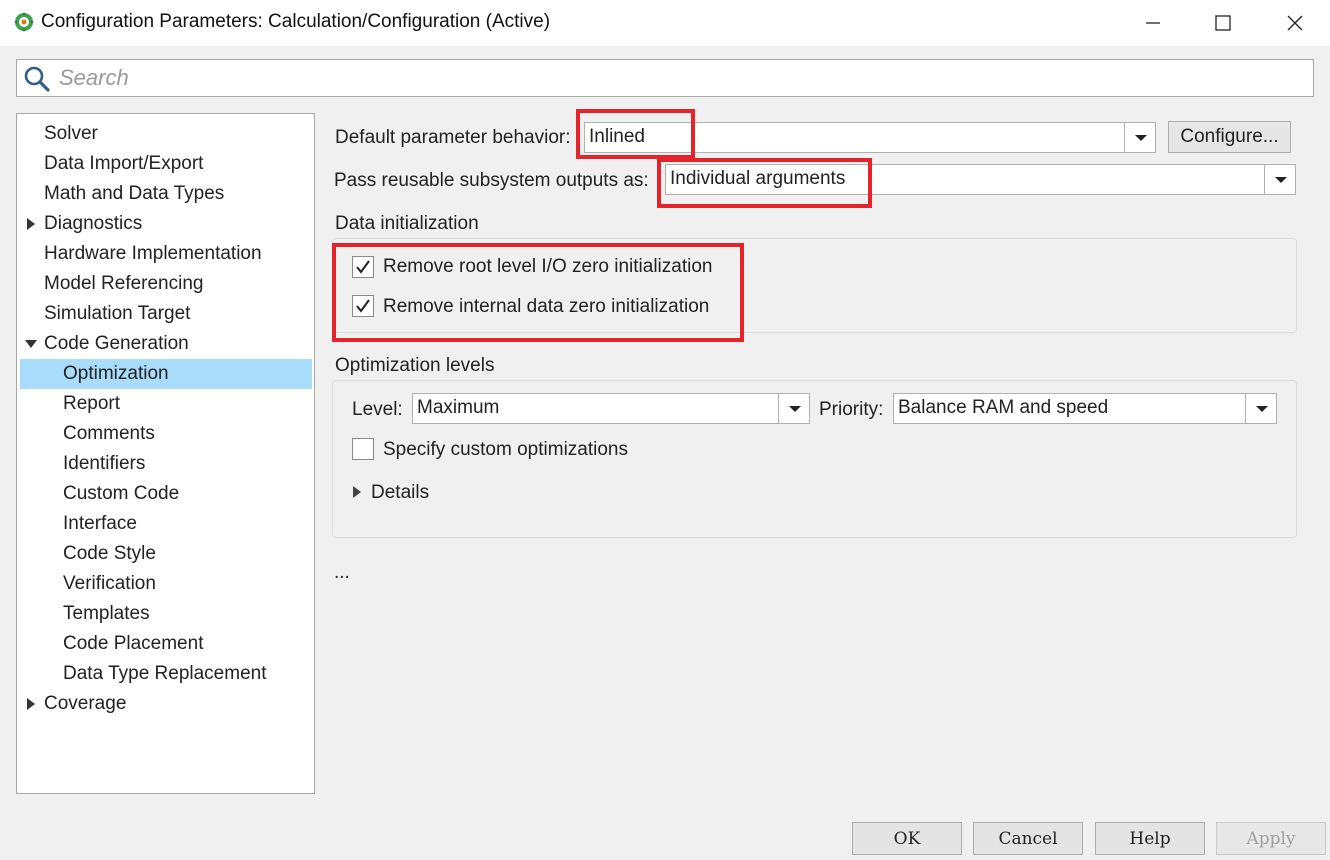 The image size is (1330, 860). I want to click on tree-item-label: Coverage, so click(85, 703).